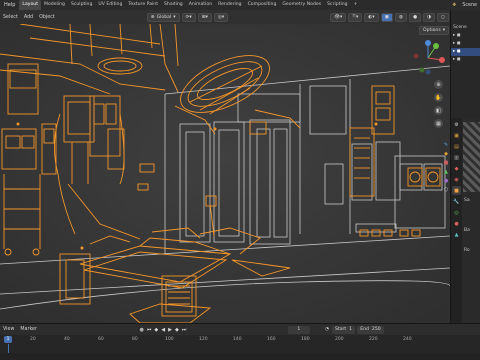 This screenshot has height=360, width=480. What do you see at coordinates (438, 84) in the screenshot?
I see `zoom-icon: ⊕` at bounding box center [438, 84].